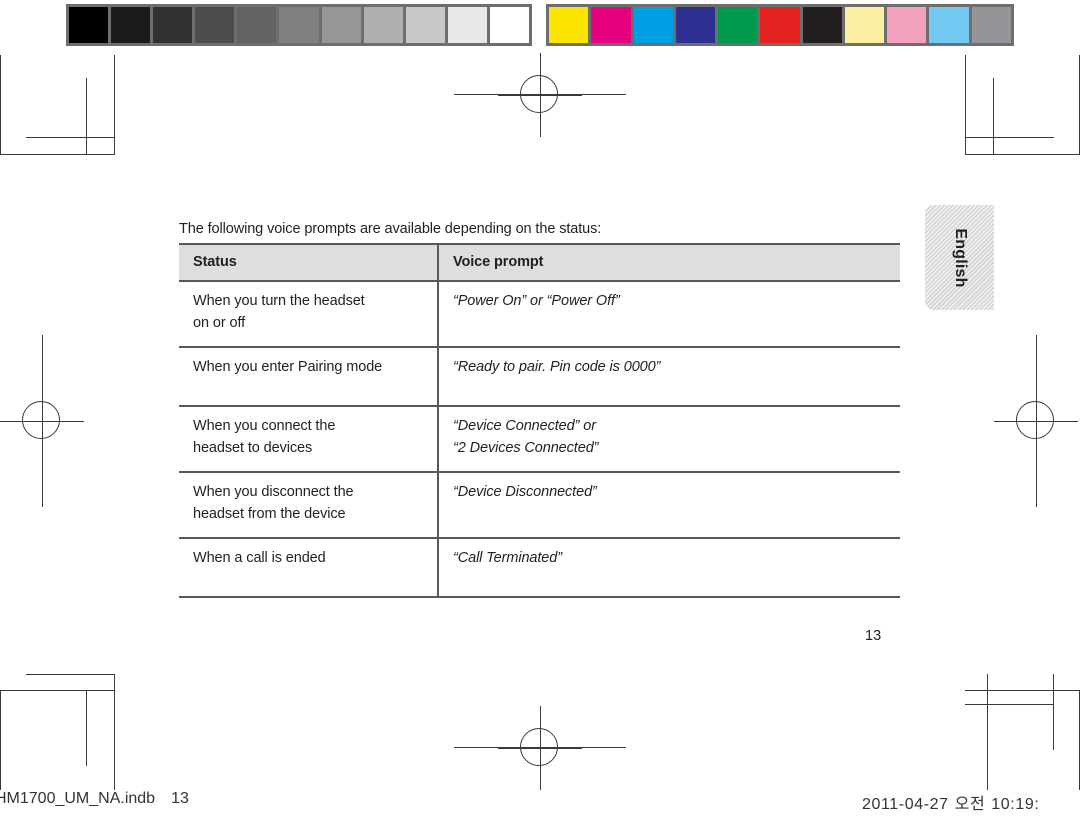  What do you see at coordinates (987, 732) in the screenshot?
I see `crop-mark-bottom-right-vertical-inner` at bounding box center [987, 732].